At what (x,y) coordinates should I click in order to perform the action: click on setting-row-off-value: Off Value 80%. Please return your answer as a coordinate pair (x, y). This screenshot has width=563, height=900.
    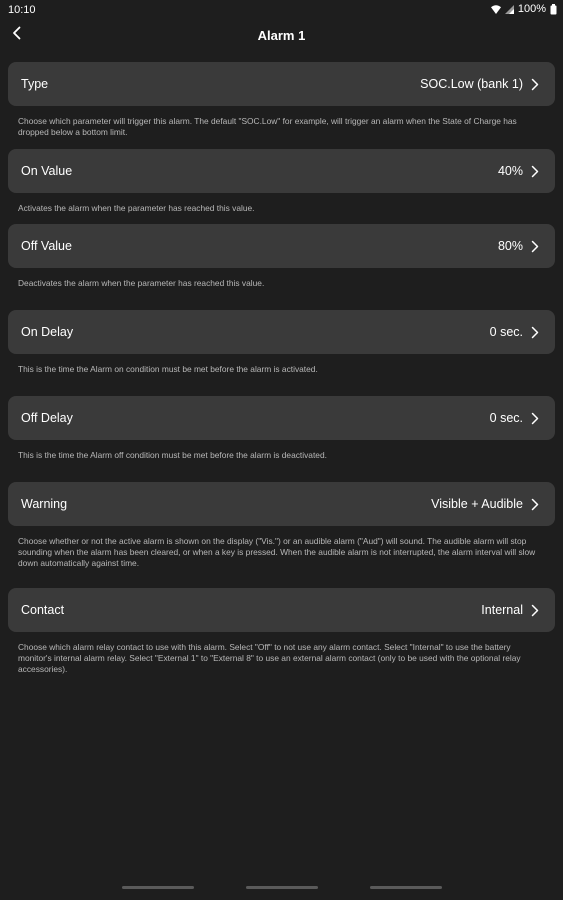
    Looking at the image, I should click on (281, 246).